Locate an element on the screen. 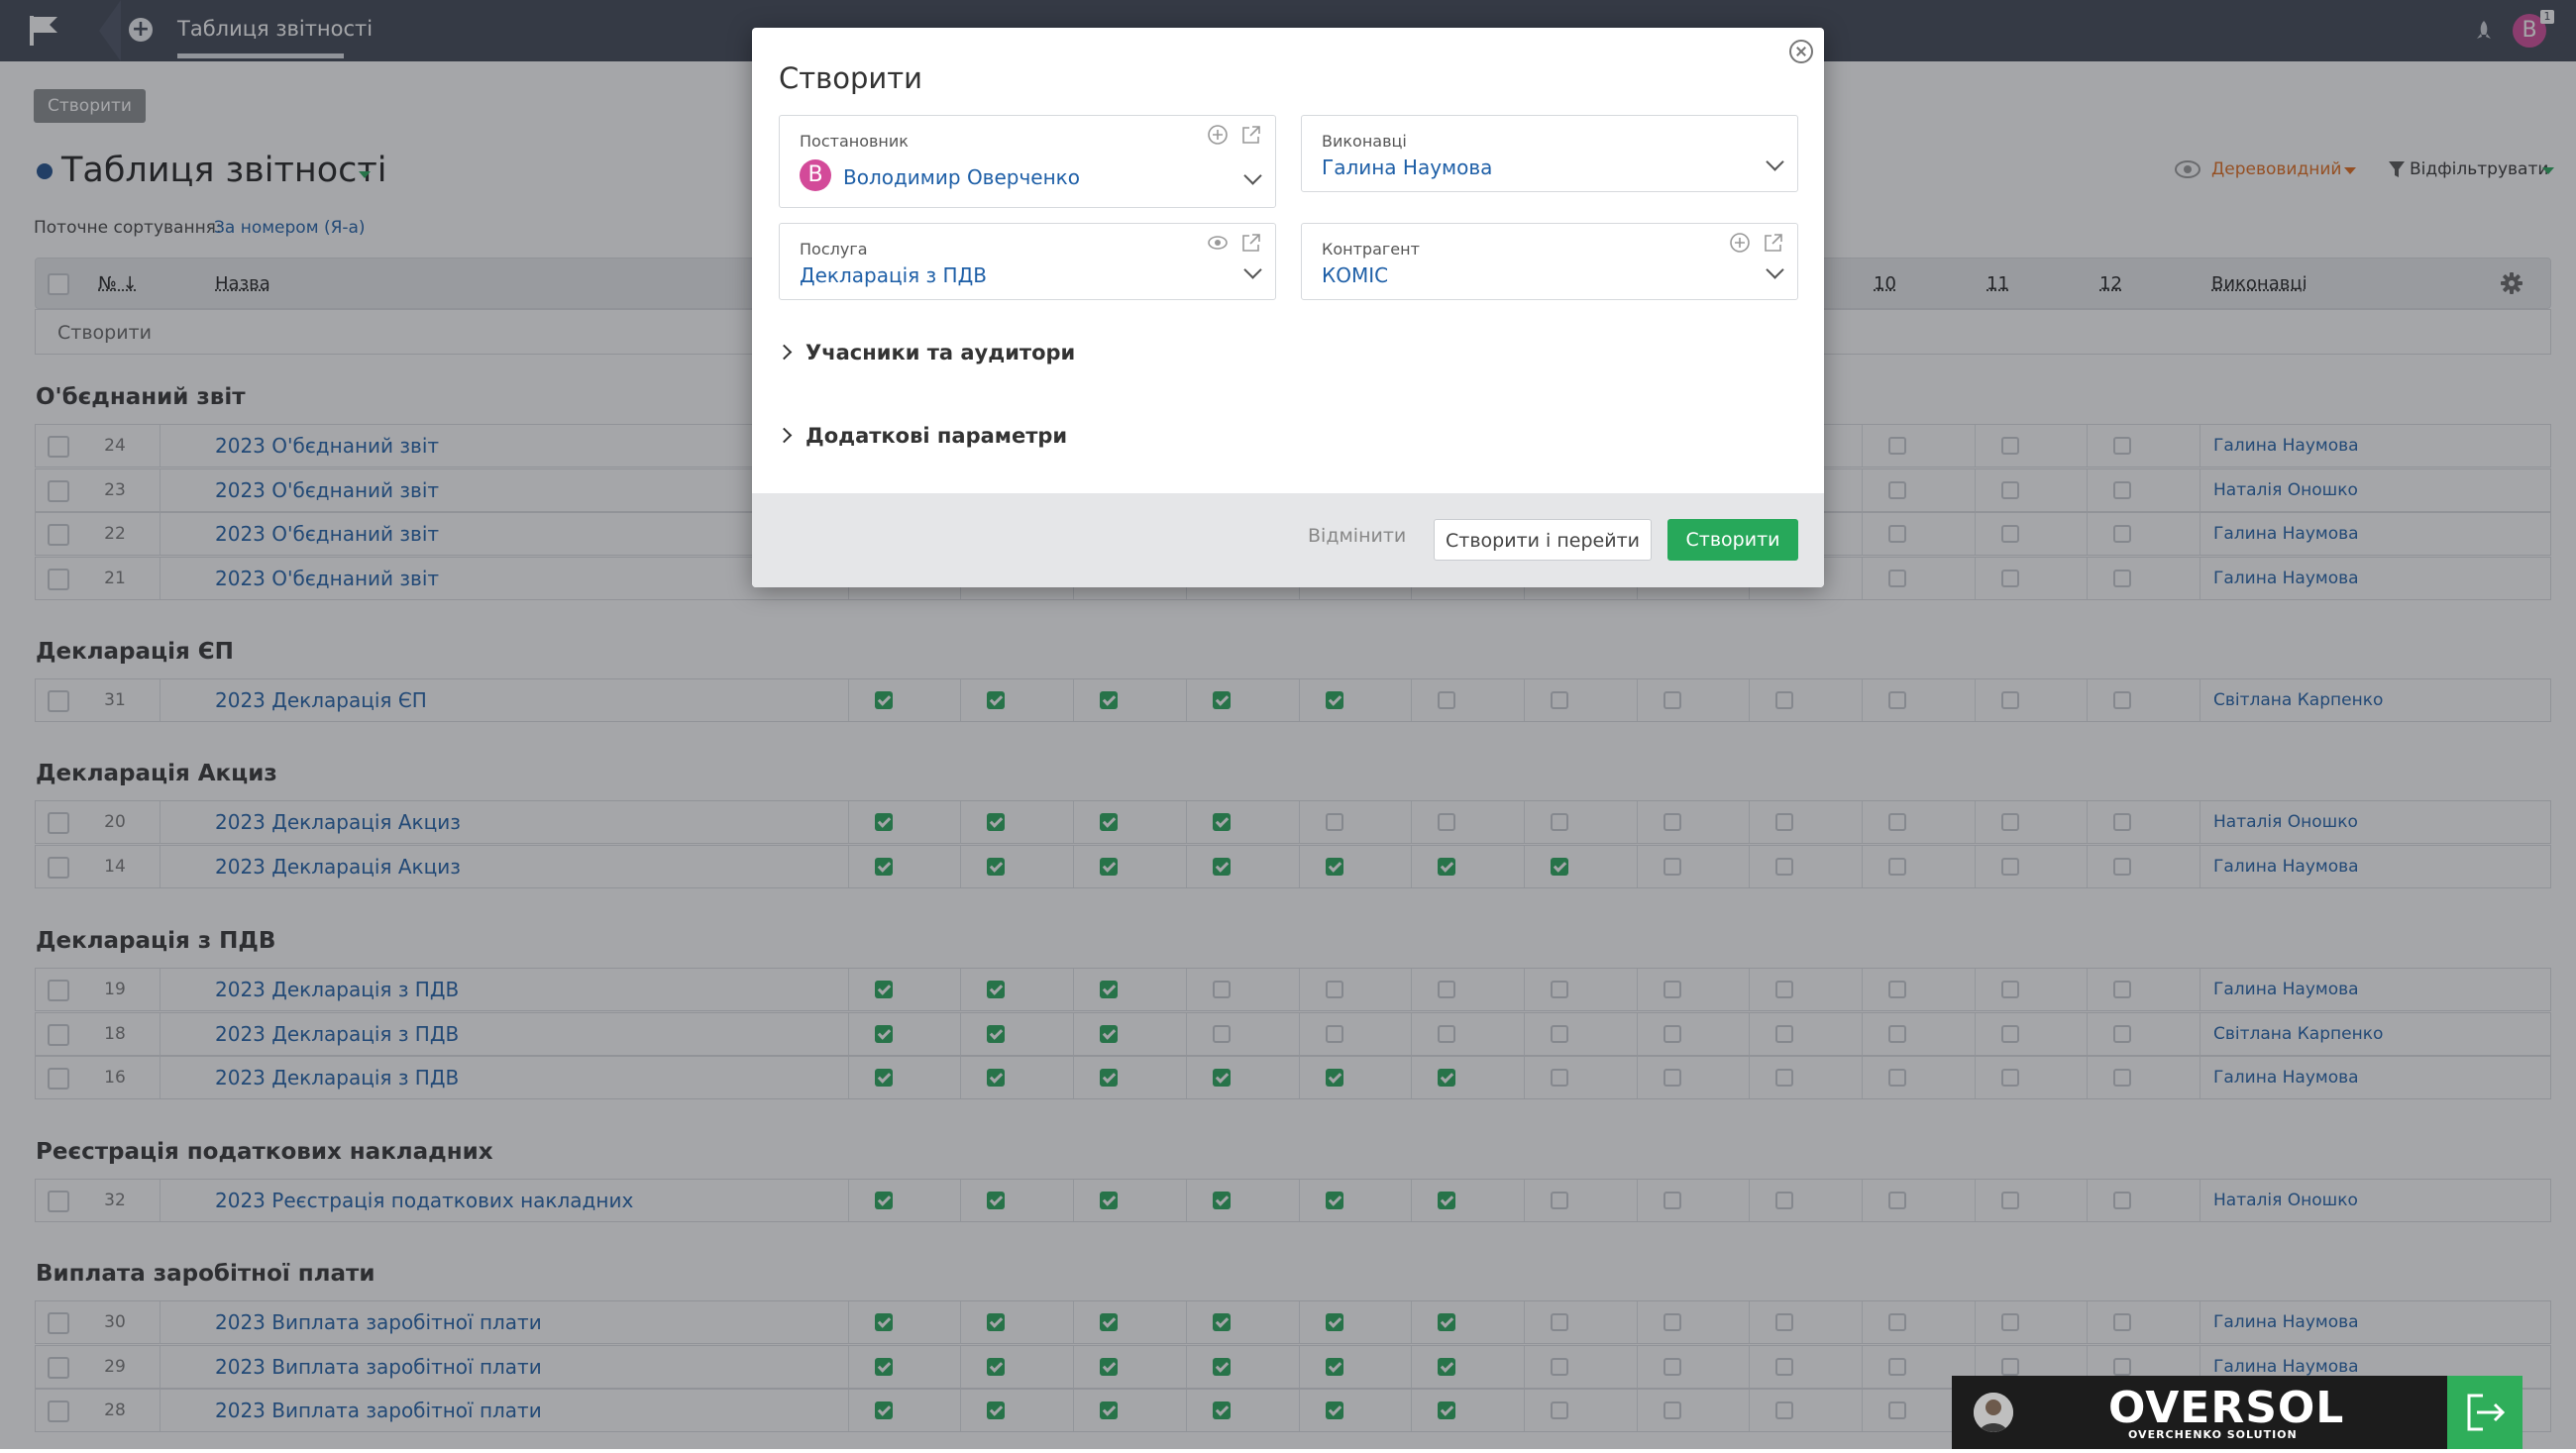  eye-icon is located at coordinates (1218, 243).